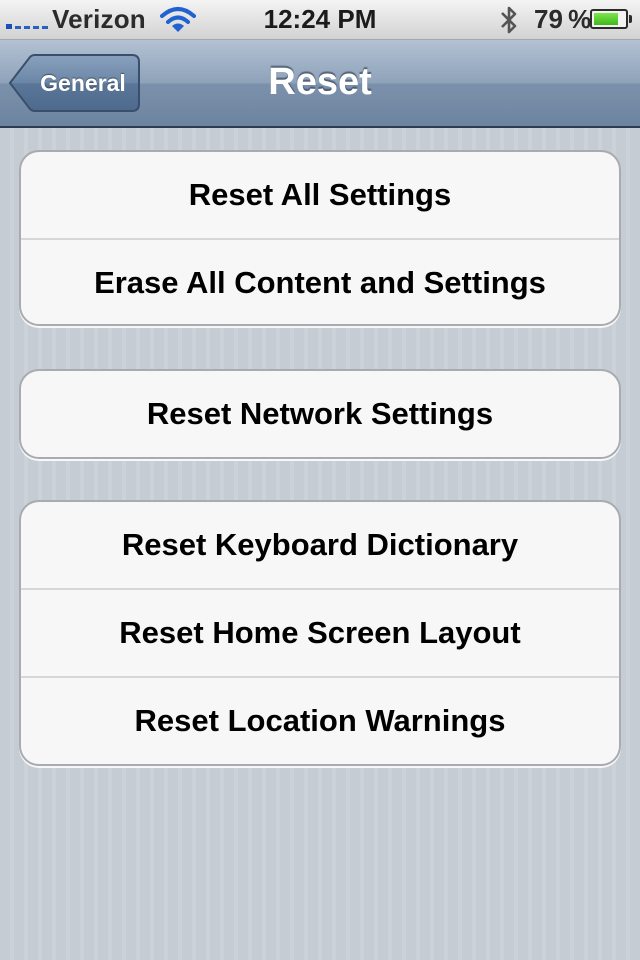  What do you see at coordinates (320, 20) in the screenshot?
I see `status-bar: Verizon 12:24 PM 79 %` at bounding box center [320, 20].